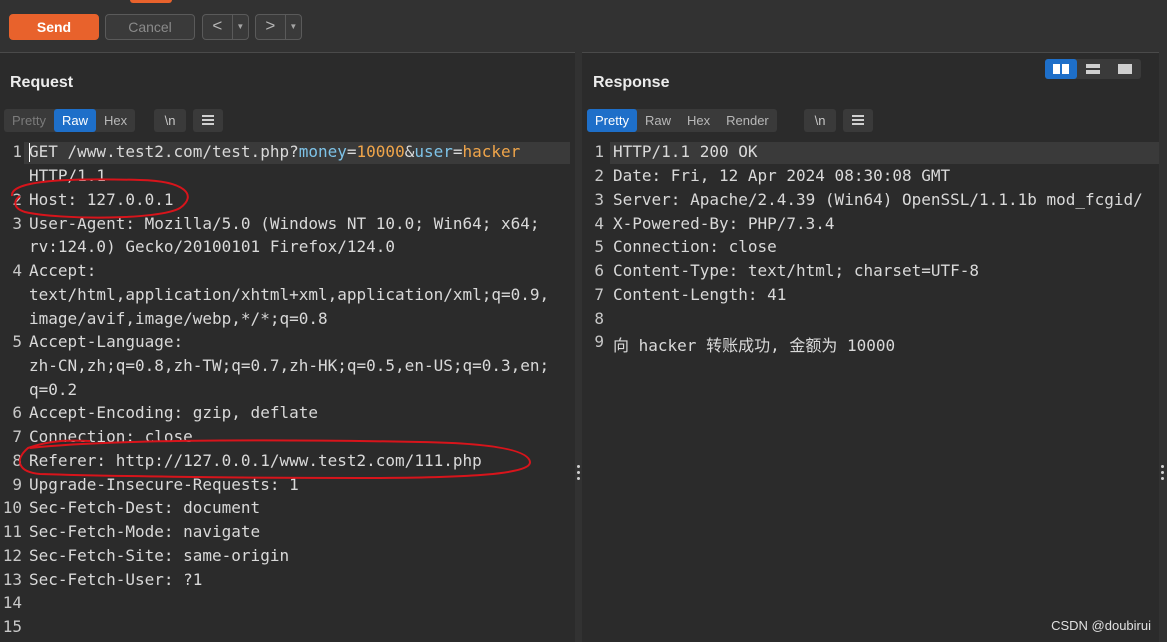 This screenshot has width=1167, height=642. Describe the element at coordinates (796, 270) in the screenshot. I see `header-content-type: Content-Type: text/html; charset=UTF-8` at that location.